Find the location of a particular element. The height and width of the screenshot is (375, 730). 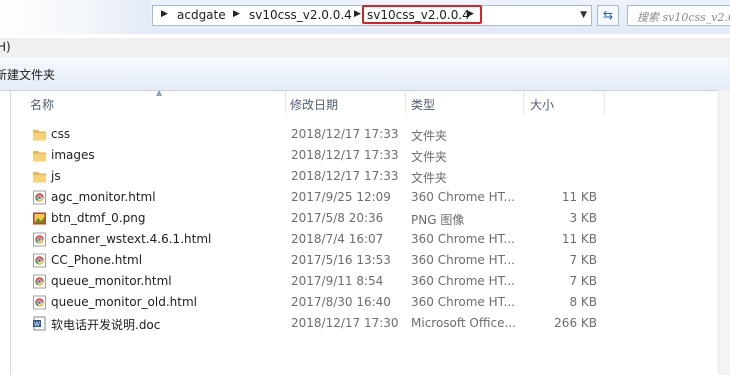

chevron-down-icon: ▼ is located at coordinates (583, 15).